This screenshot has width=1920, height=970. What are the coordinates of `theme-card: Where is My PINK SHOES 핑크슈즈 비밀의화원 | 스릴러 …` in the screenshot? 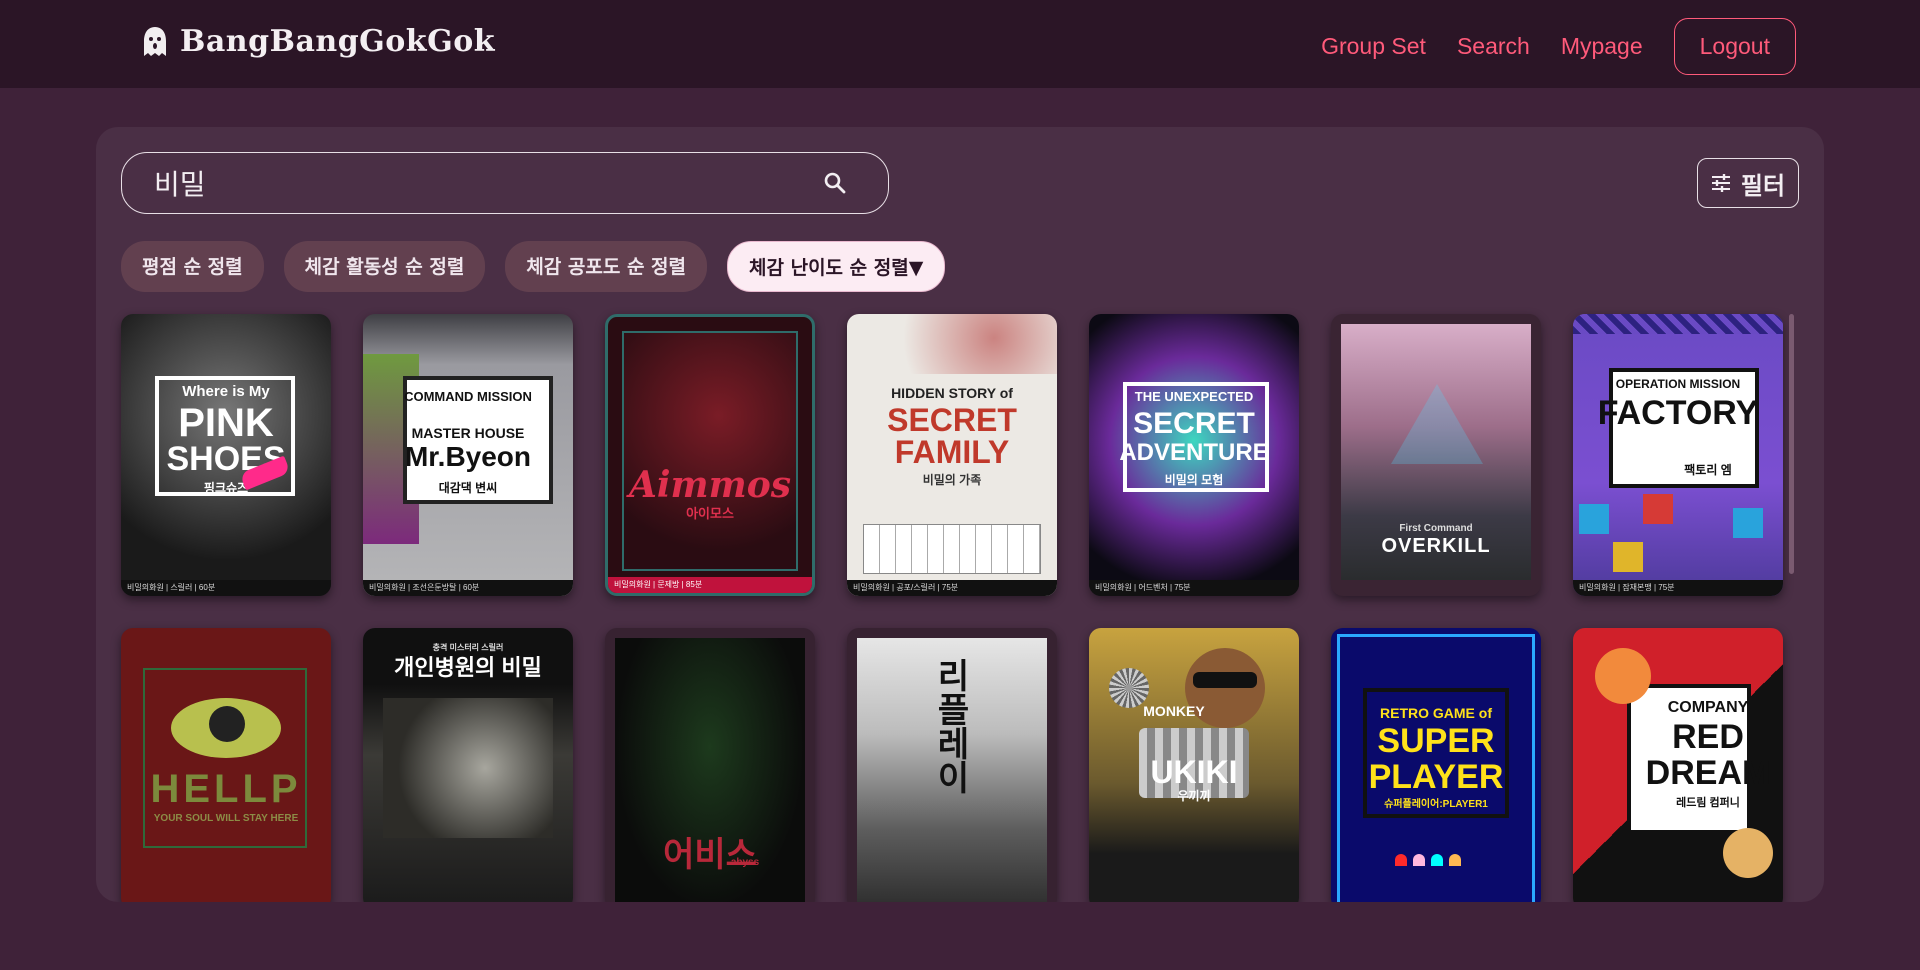 It's located at (226, 455).